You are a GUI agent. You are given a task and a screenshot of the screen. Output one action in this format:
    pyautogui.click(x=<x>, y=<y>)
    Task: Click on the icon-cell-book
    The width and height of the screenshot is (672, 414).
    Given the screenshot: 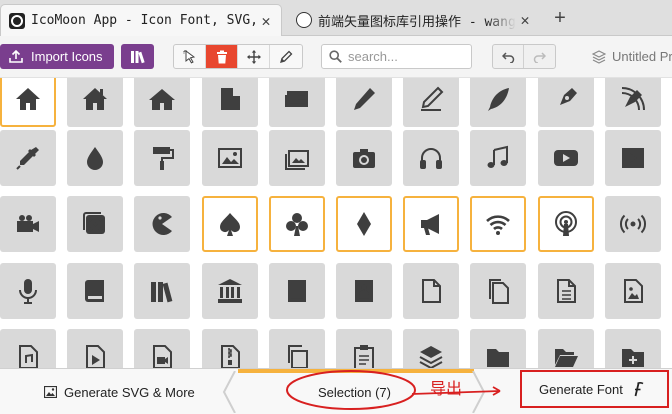 What is the action you would take?
    pyautogui.click(x=95, y=291)
    